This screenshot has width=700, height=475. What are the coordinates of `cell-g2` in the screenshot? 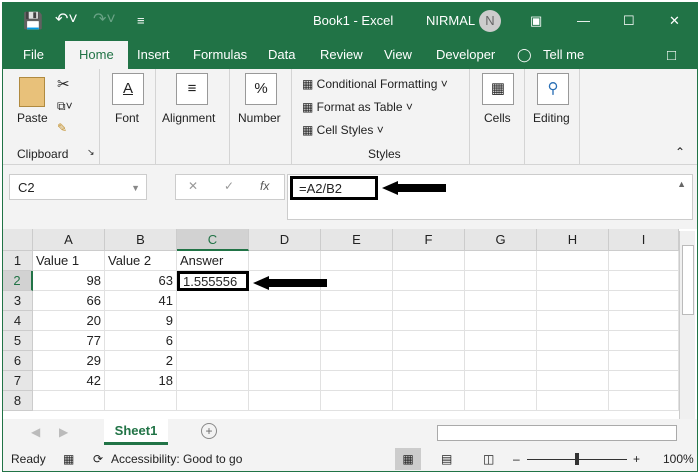 It's located at (501, 281).